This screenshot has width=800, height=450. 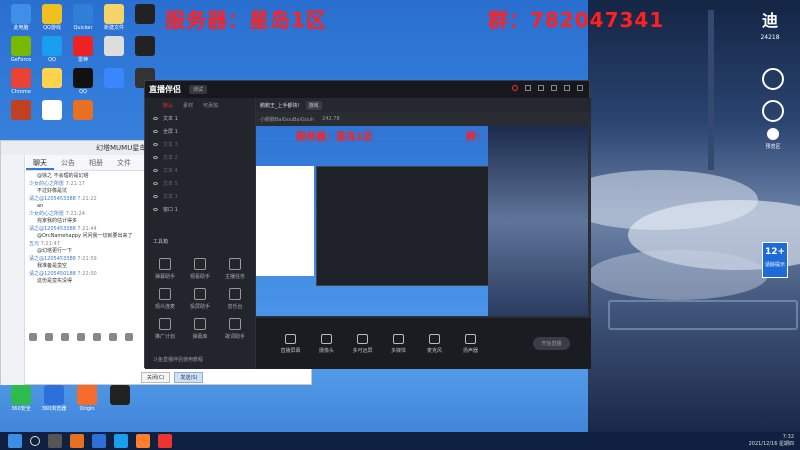 I want to click on minimize-icon, so click(x=554, y=88).